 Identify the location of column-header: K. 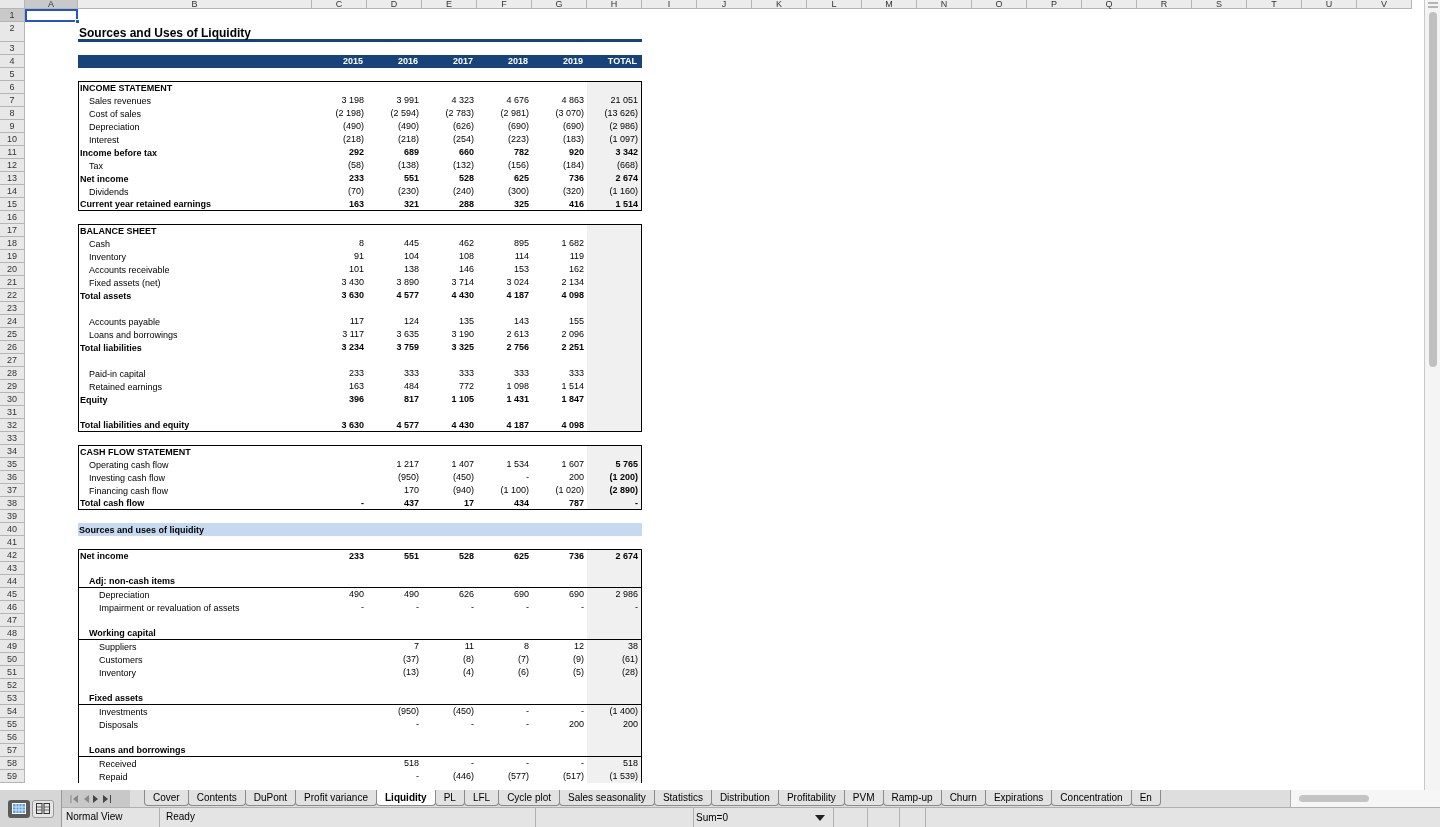
(779, 4).